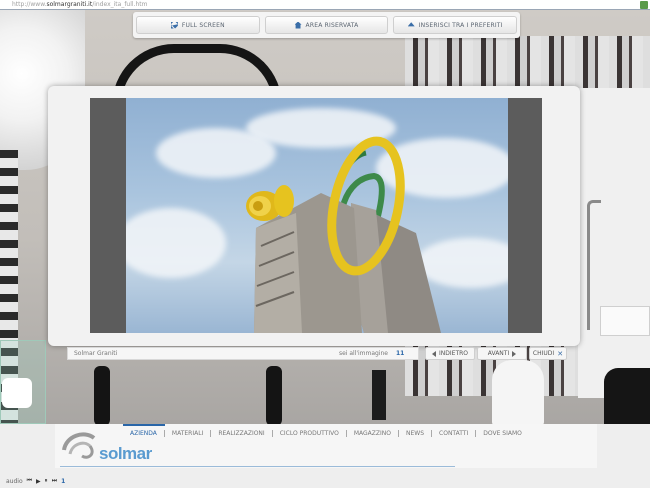 The height and width of the screenshot is (488, 650). I want to click on prev-button: INDIETRO, so click(450, 353).